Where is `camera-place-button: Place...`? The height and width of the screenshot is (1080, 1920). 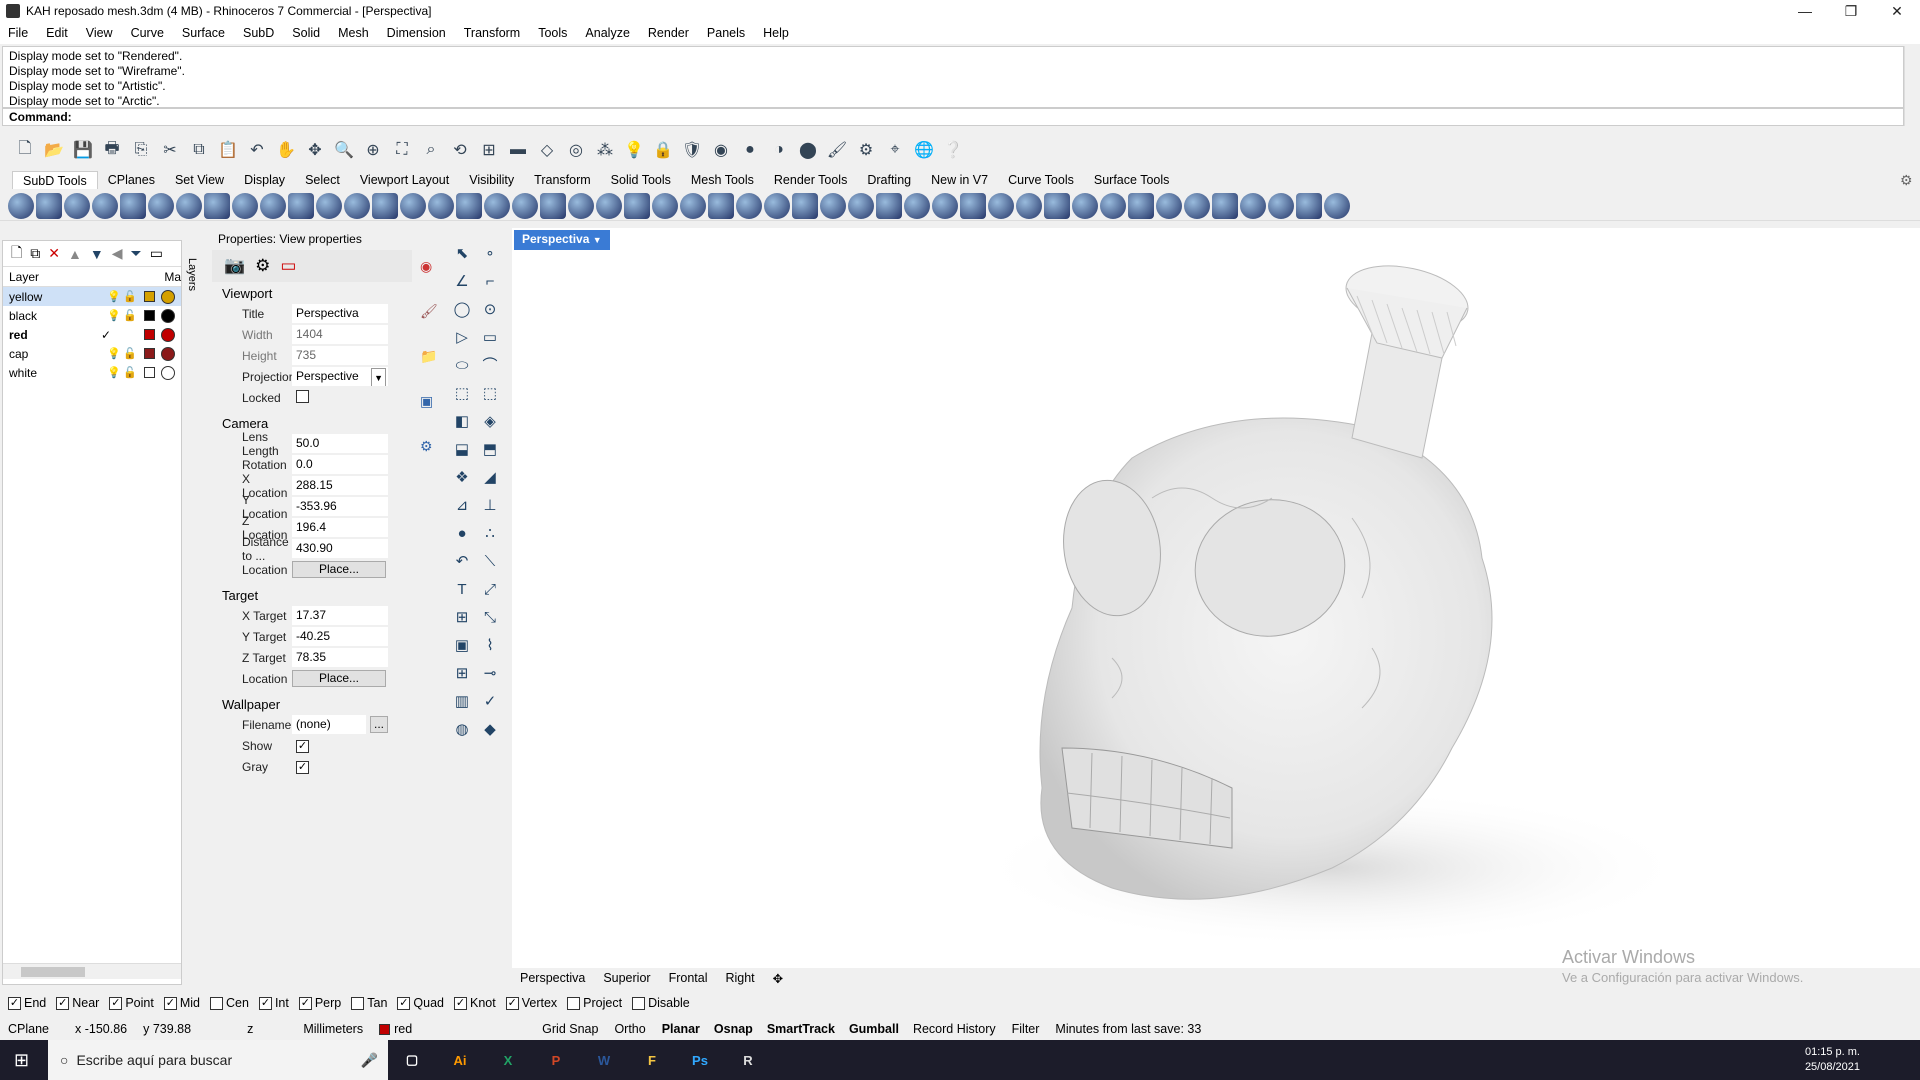 camera-place-button: Place... is located at coordinates (339, 569).